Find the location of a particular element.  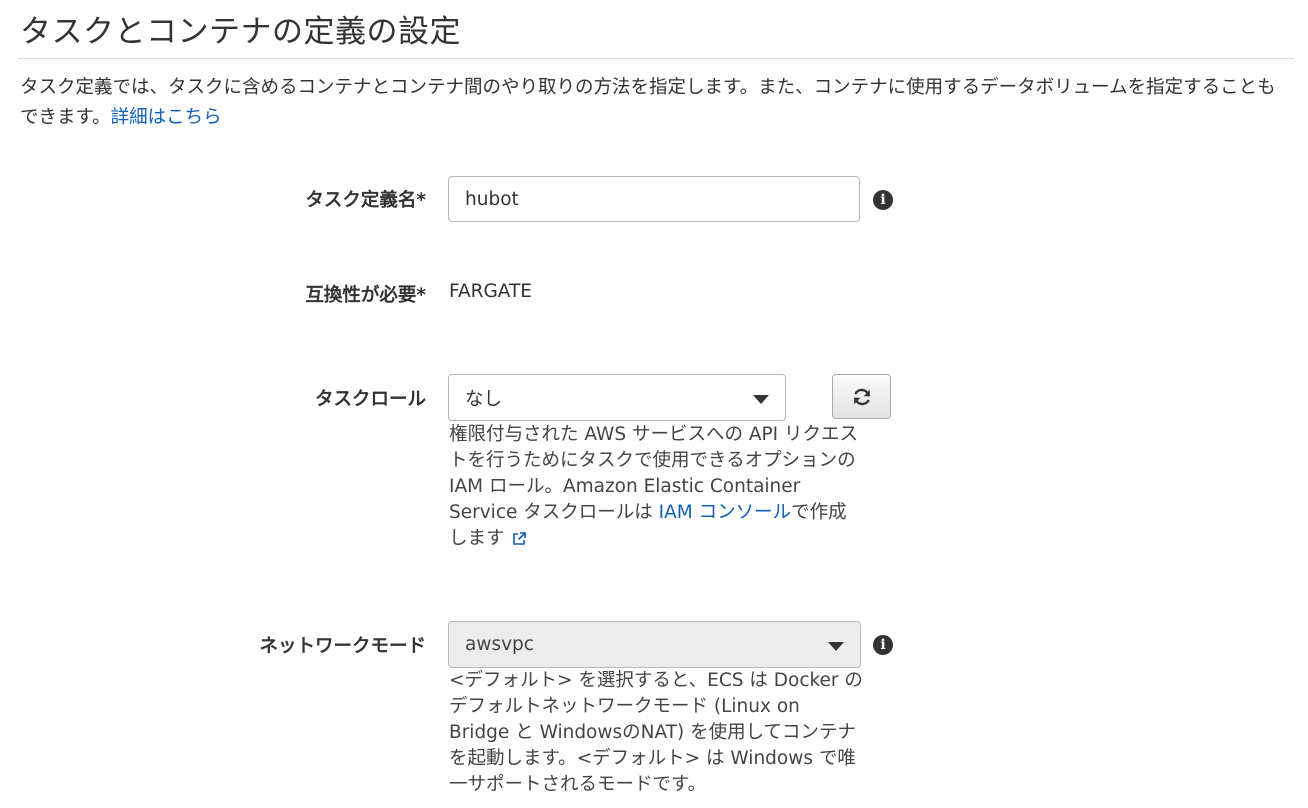

refresh-roles-button is located at coordinates (861, 396).